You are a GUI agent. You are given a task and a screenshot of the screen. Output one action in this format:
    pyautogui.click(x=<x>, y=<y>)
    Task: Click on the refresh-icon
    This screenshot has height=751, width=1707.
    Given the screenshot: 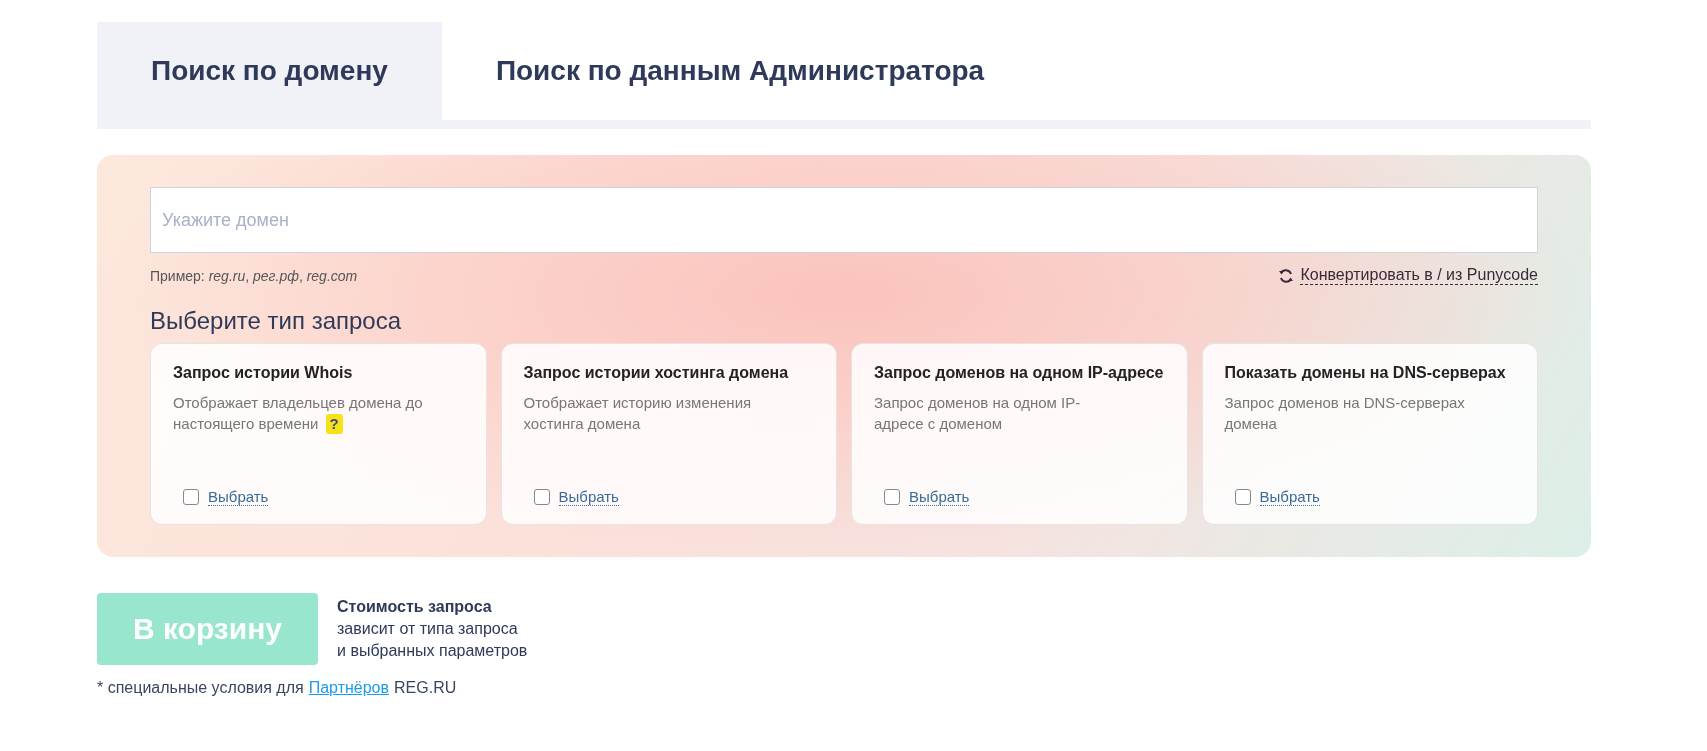 What is the action you would take?
    pyautogui.click(x=1286, y=275)
    